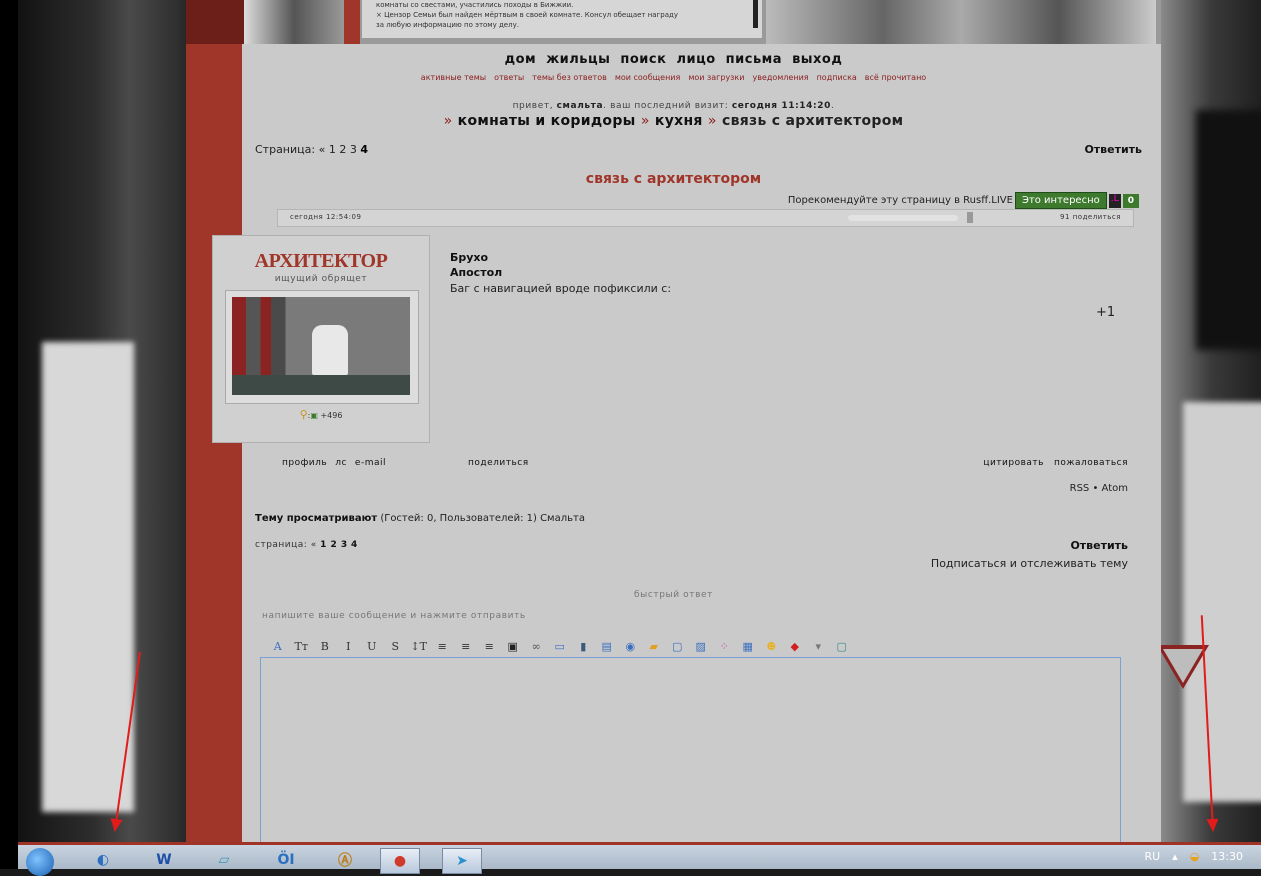 This screenshot has height=876, width=1261. Describe the element at coordinates (311, 149) in the screenshot. I see `pagination-top: Страница: « 1 2 3 4` at that location.